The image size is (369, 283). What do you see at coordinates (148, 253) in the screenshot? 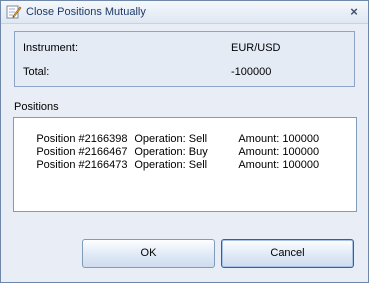
I see `ok-button: OK` at bounding box center [148, 253].